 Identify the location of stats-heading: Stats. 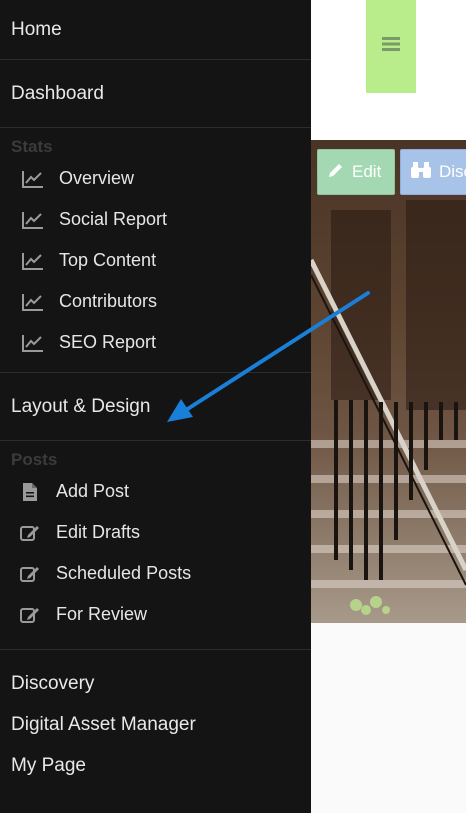
(32, 146).